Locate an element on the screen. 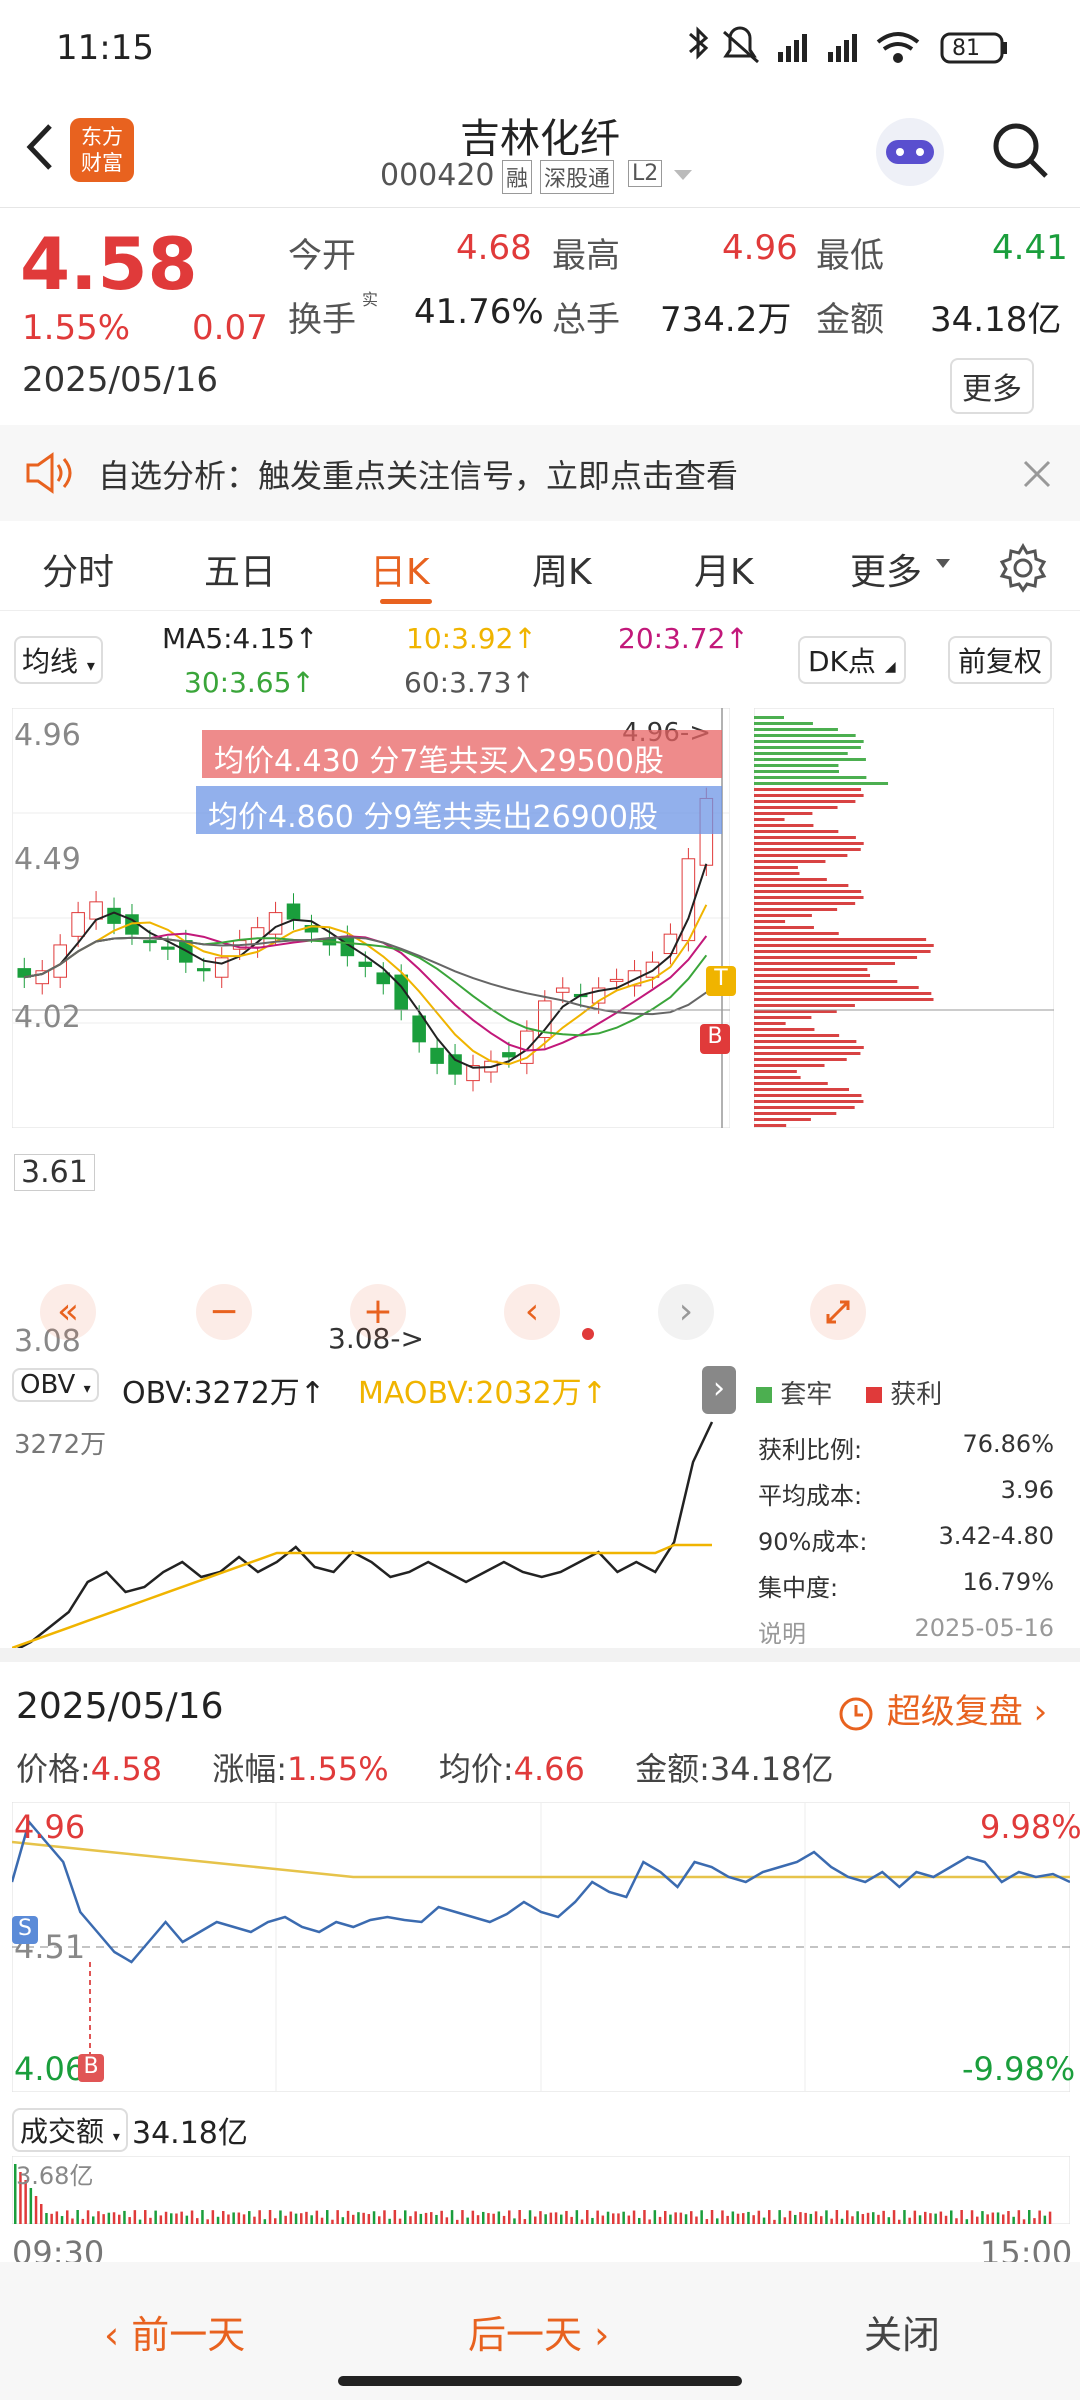 Image resolution: width=1080 pixels, height=2400 pixels. search-icon is located at coordinates (1020, 150).